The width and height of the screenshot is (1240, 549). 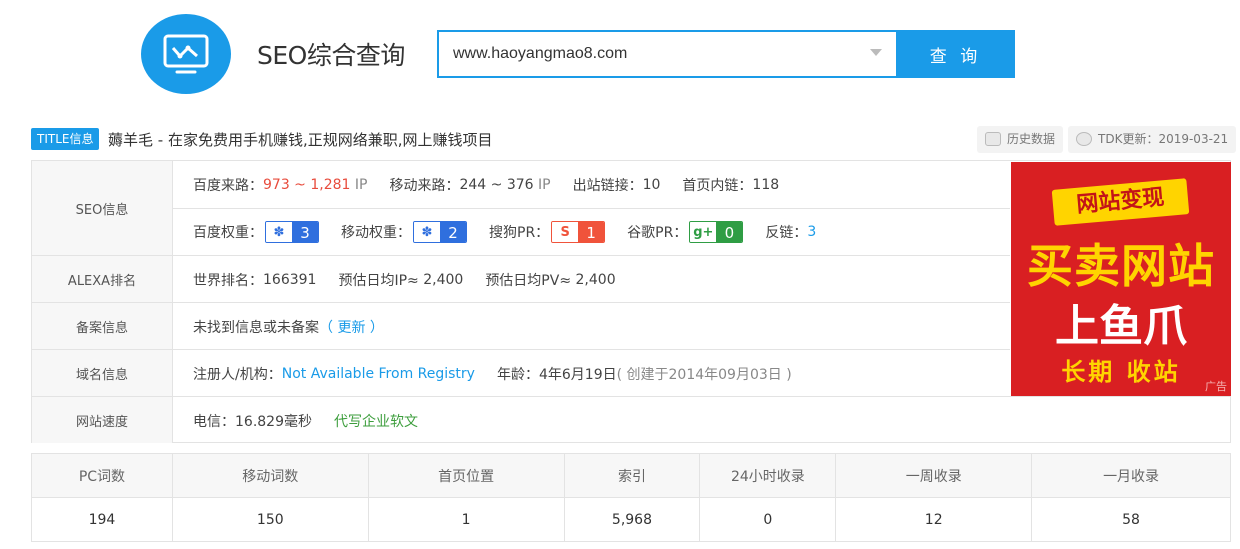 What do you see at coordinates (704, 374) in the screenshot?
I see `created-date: ( 创建于2014年09月03日 )` at bounding box center [704, 374].